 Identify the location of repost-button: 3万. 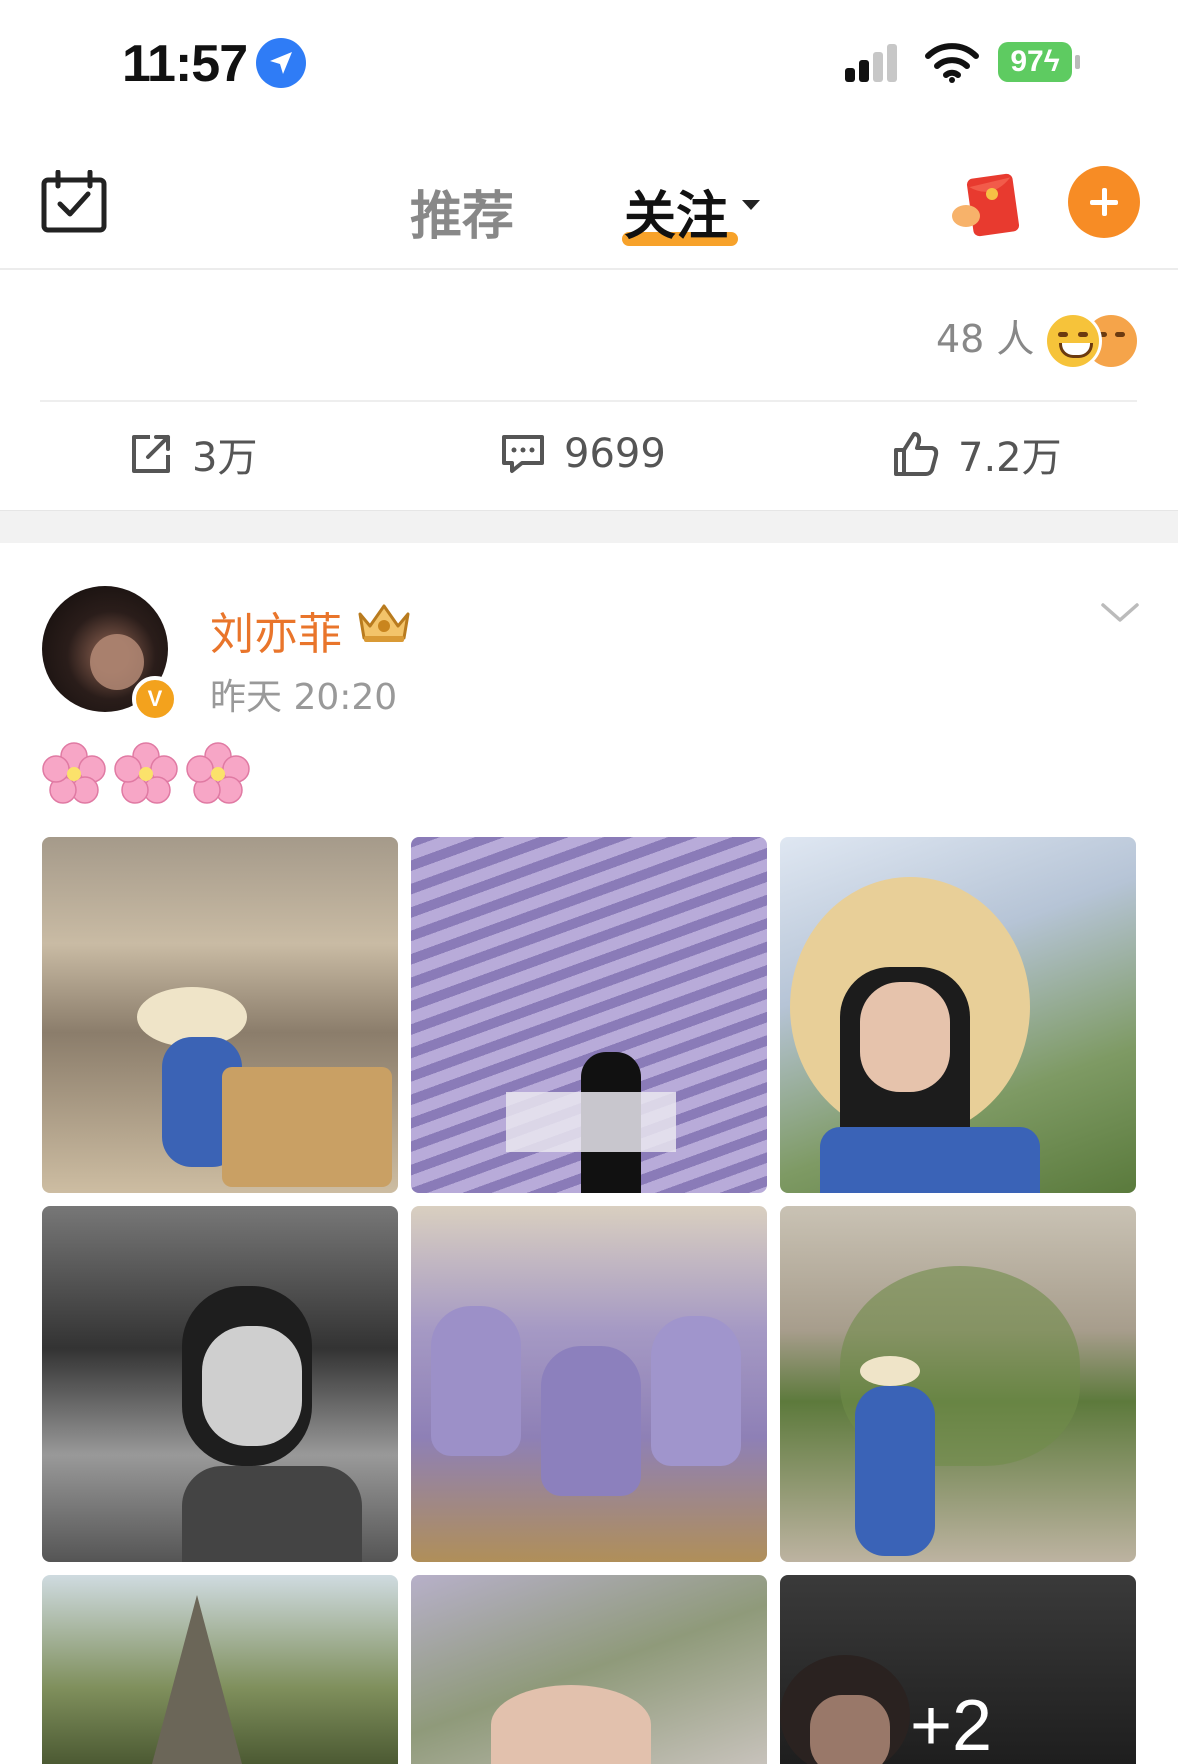
(192, 454).